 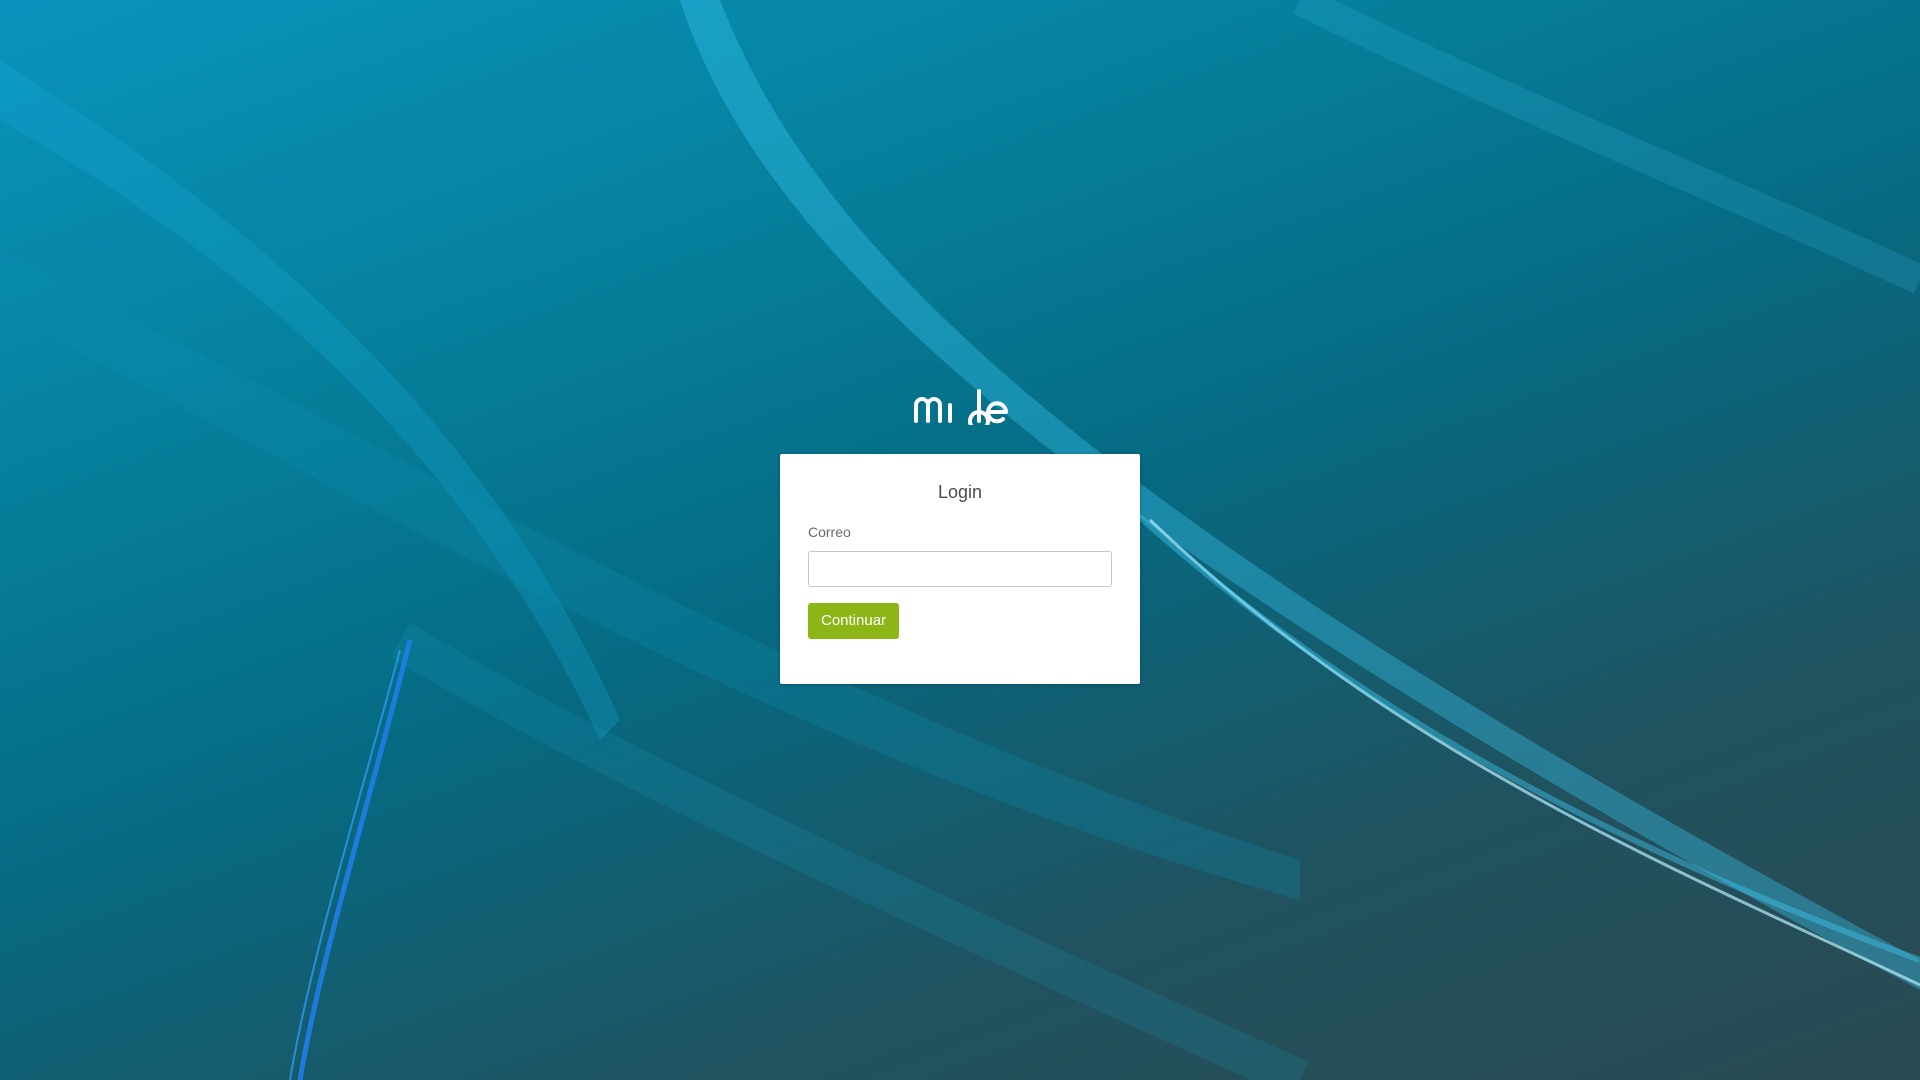 I want to click on email-label: Correo, so click(x=829, y=532).